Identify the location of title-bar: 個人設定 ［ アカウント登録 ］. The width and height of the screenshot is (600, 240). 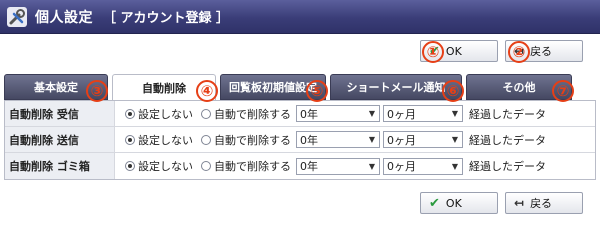
(300, 17).